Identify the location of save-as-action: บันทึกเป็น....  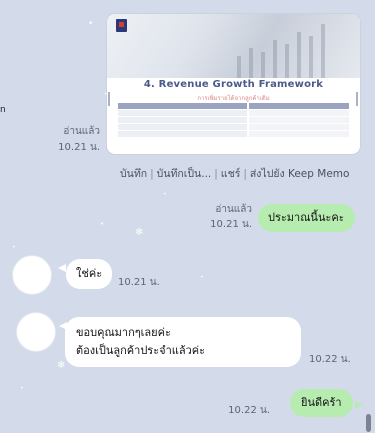
(184, 174).